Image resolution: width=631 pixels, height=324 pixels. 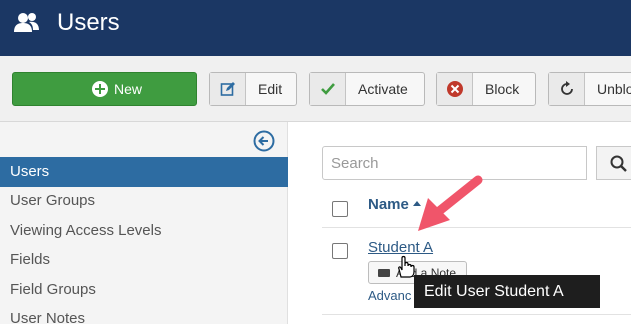 What do you see at coordinates (253, 89) in the screenshot?
I see `edit-button: Edit` at bounding box center [253, 89].